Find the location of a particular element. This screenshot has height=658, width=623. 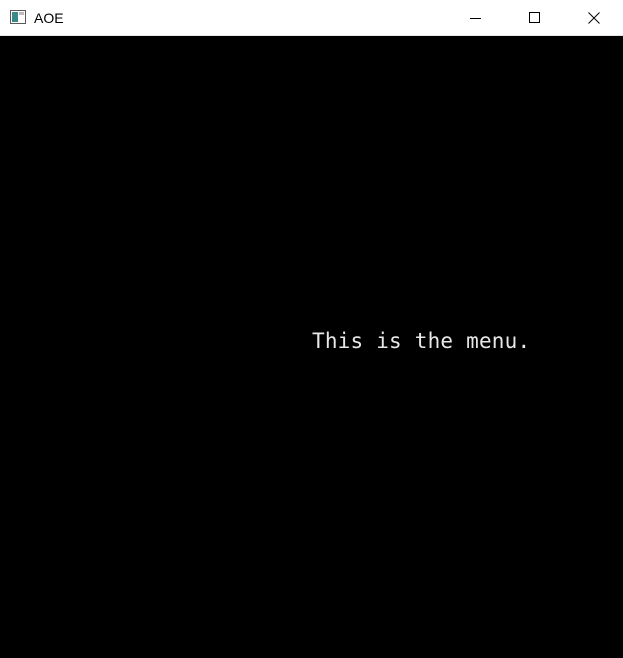

close-button is located at coordinates (594, 17).